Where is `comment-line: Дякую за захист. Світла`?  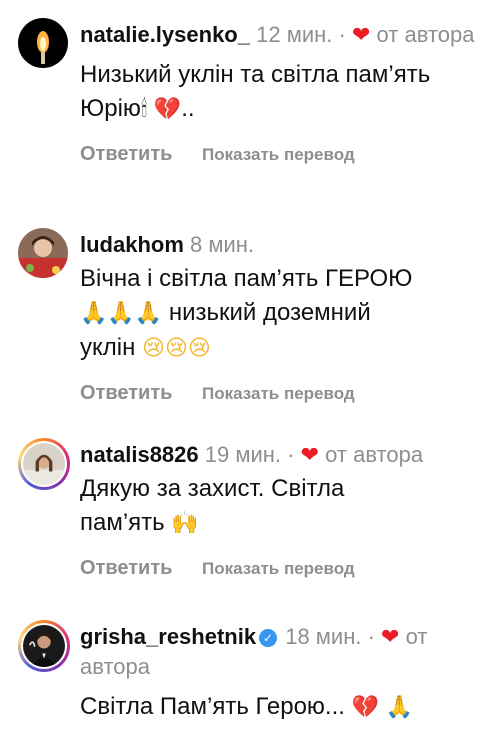
comment-line: Дякую за захист. Світла is located at coordinates (212, 488).